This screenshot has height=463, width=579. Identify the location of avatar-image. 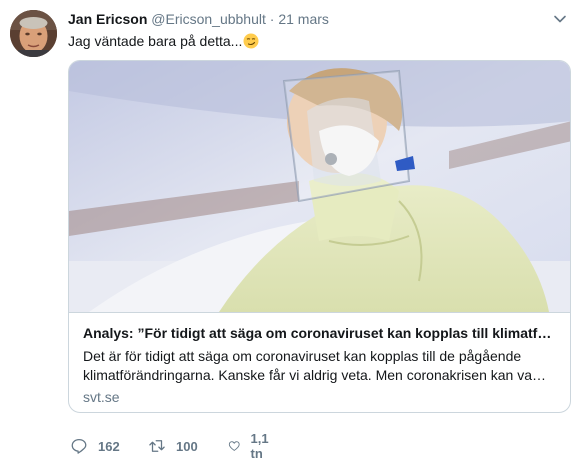
(33, 33).